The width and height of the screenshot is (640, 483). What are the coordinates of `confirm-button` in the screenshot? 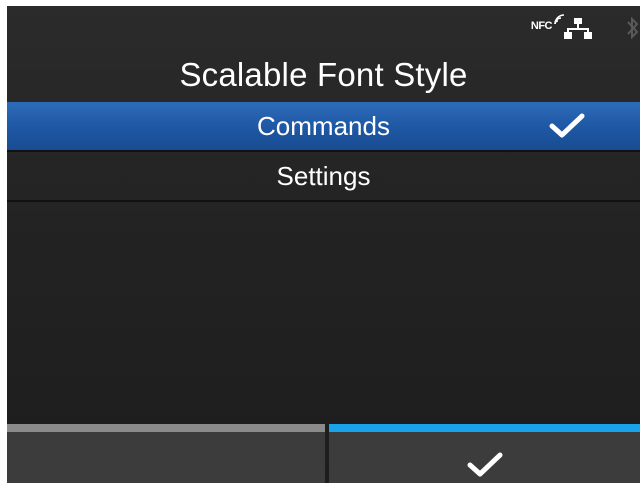 It's located at (484, 453).